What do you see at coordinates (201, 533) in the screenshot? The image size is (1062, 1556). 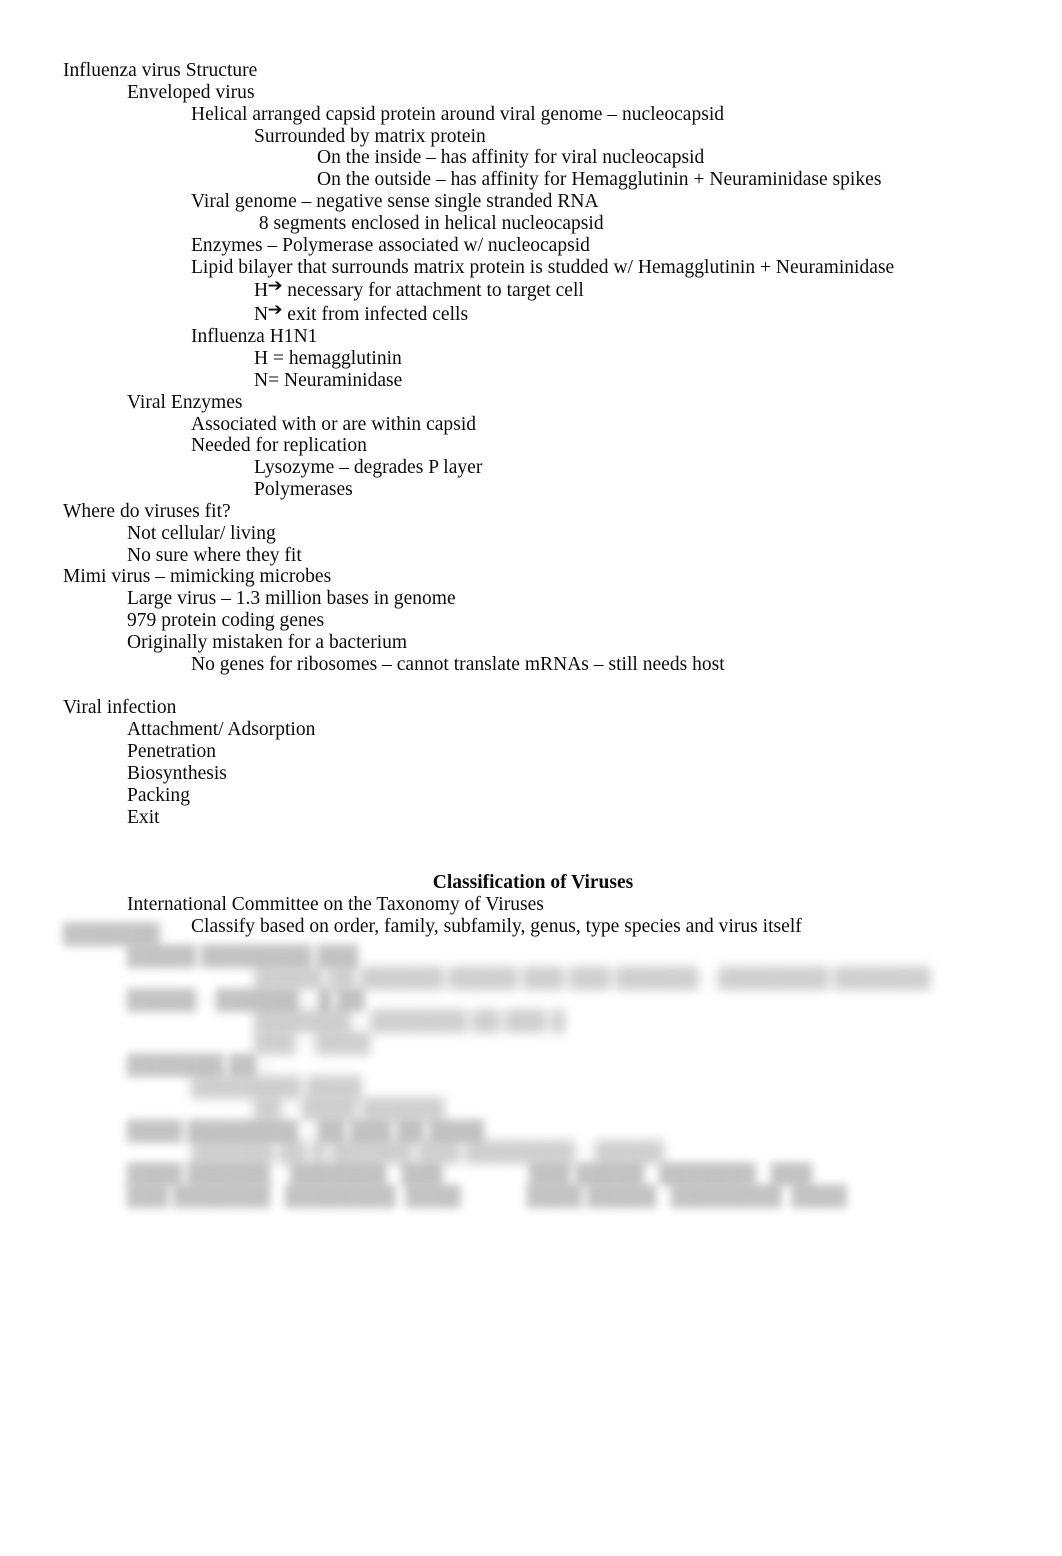 I see `outline-line: Not cellular/ living` at bounding box center [201, 533].